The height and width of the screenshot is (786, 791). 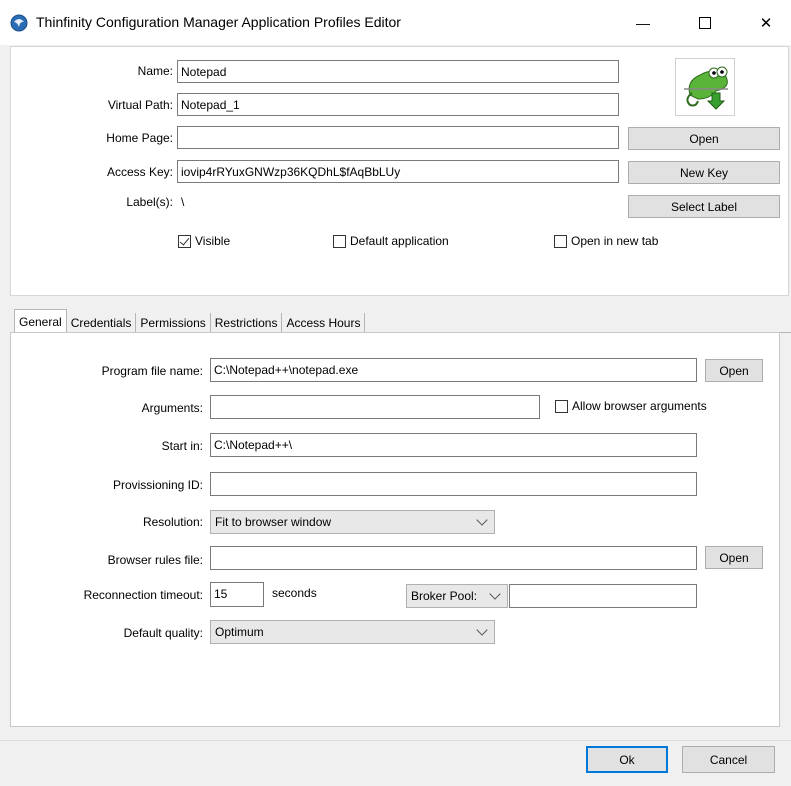 What do you see at coordinates (704, 172) in the screenshot?
I see `new-key-button: New Key` at bounding box center [704, 172].